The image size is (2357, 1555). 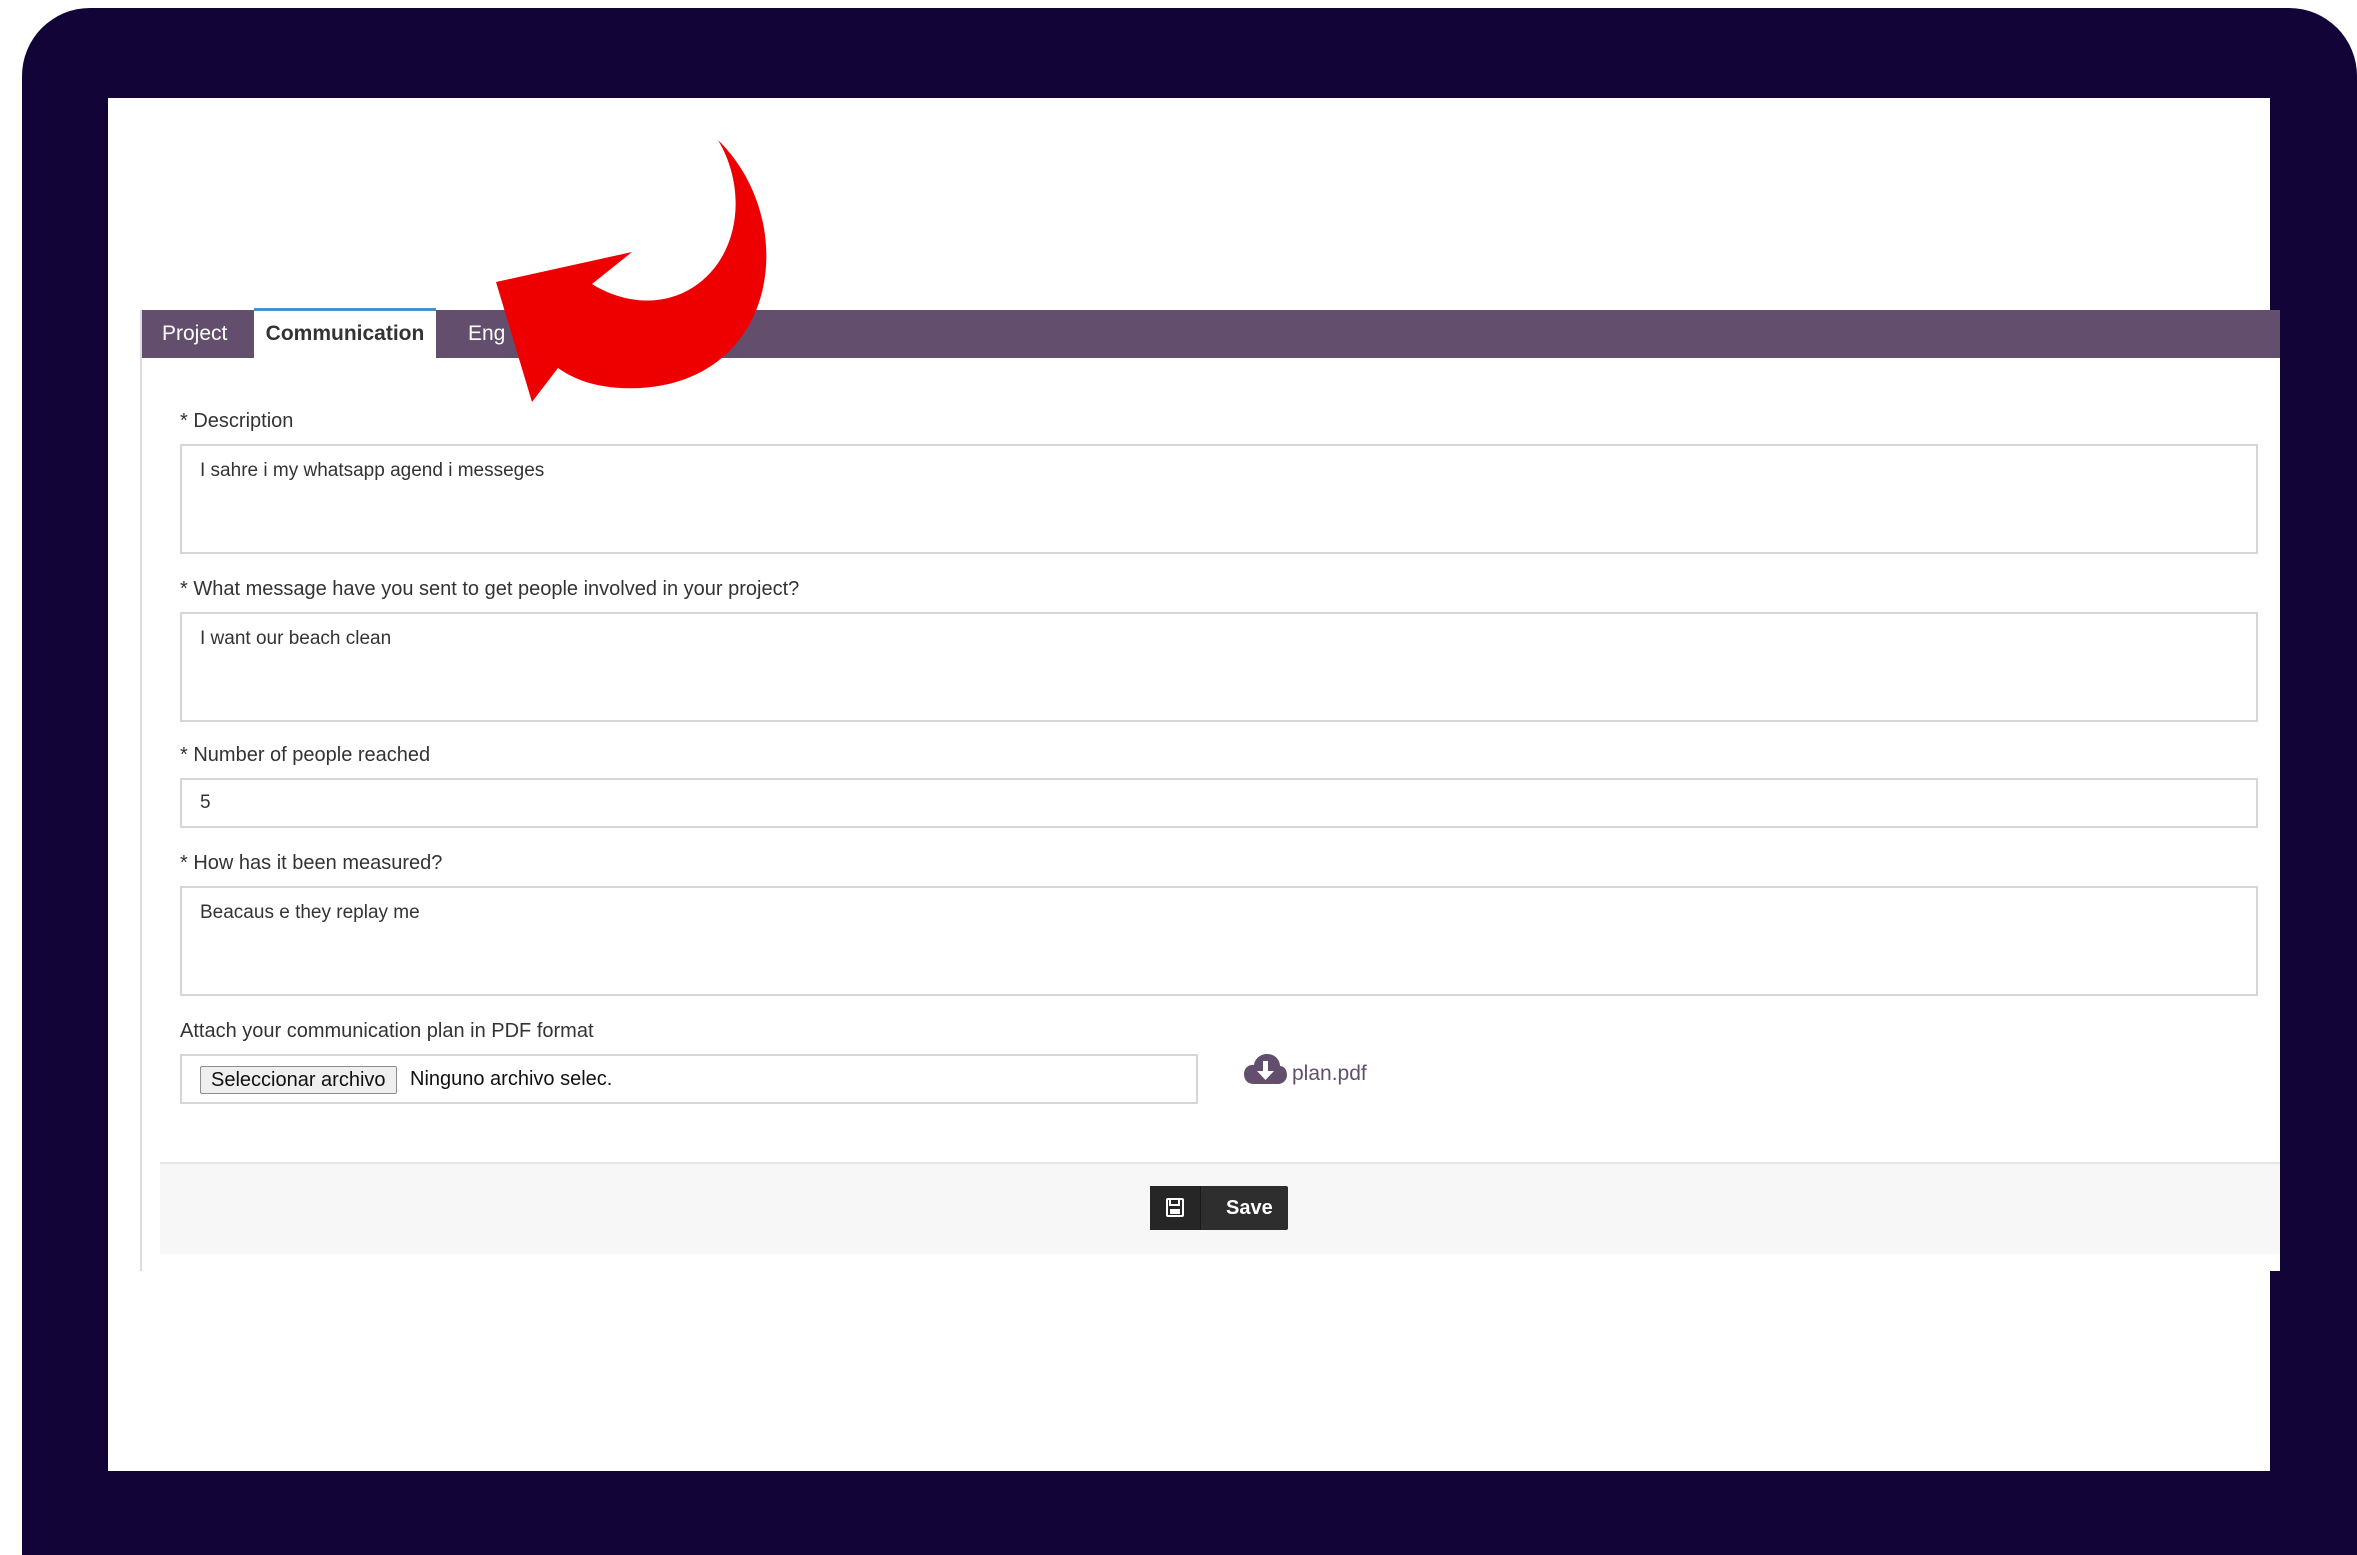 What do you see at coordinates (1249, 1208) in the screenshot?
I see `save-button-label: Save` at bounding box center [1249, 1208].